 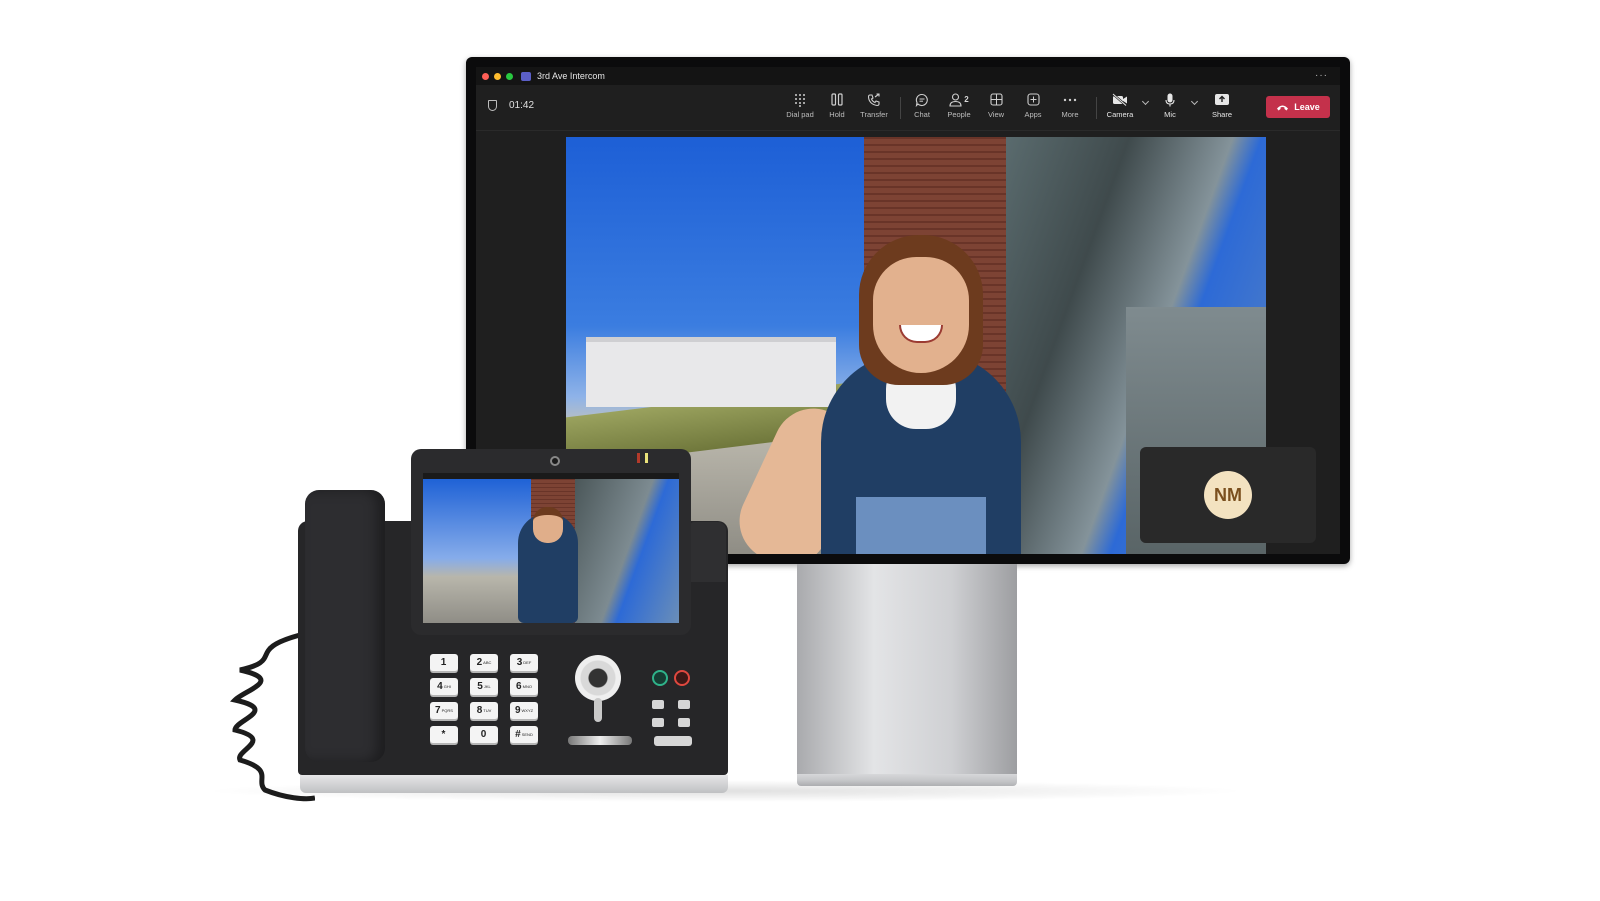 I want to click on video-person-face, so click(x=921, y=315).